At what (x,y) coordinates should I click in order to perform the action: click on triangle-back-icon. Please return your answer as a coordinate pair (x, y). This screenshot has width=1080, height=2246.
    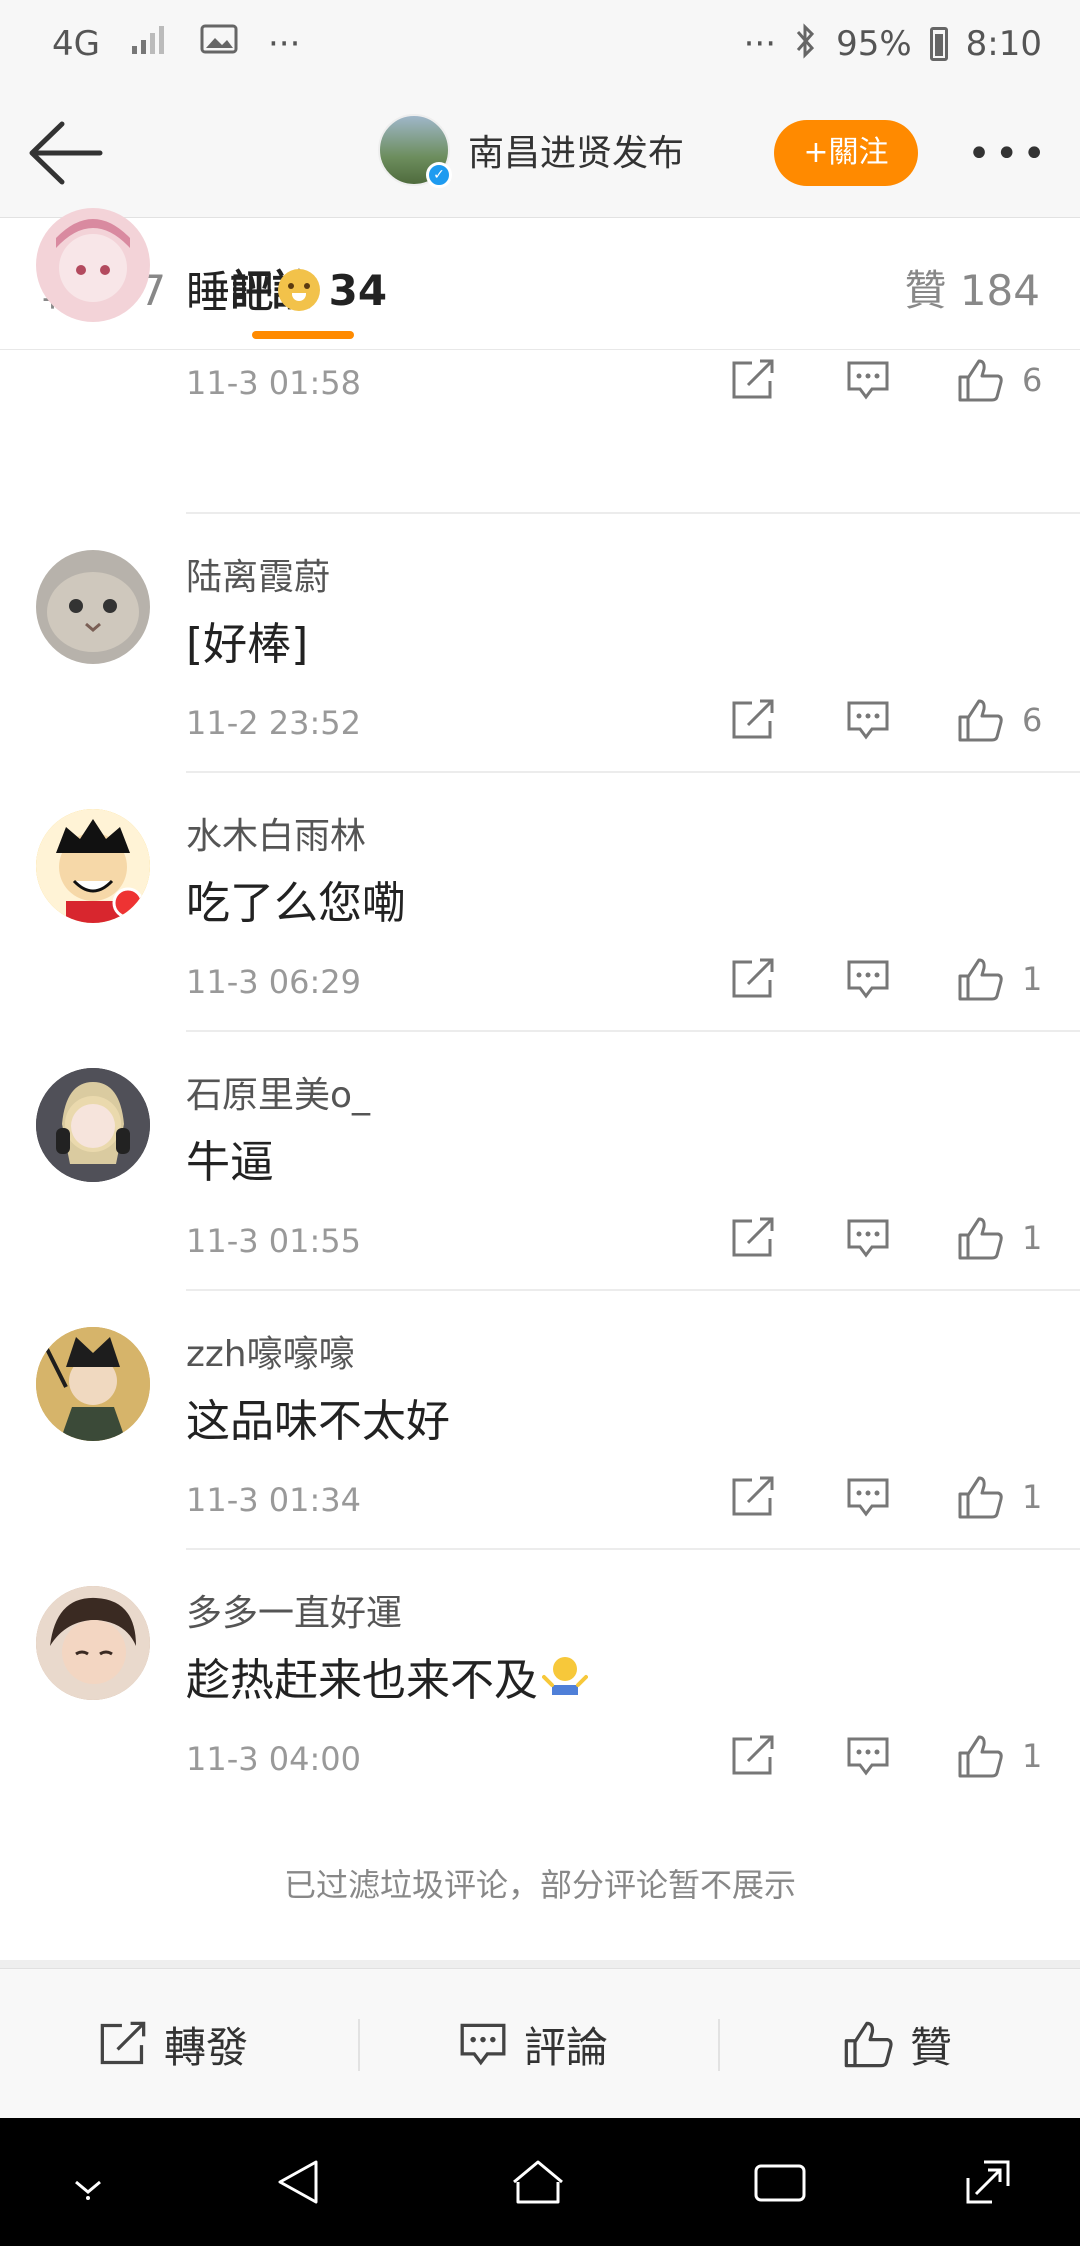
    Looking at the image, I should click on (298, 2182).